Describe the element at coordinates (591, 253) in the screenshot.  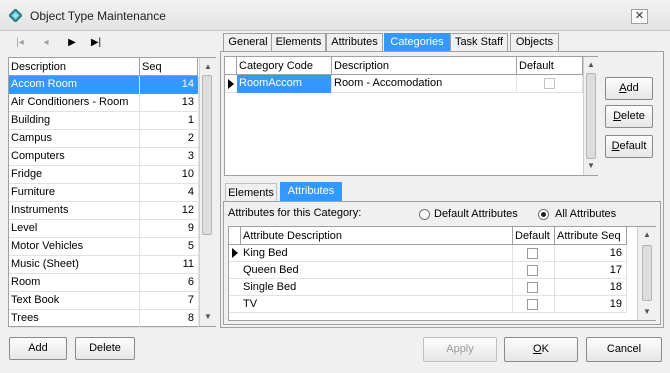
I see `attribute-seq-cell: 16` at that location.